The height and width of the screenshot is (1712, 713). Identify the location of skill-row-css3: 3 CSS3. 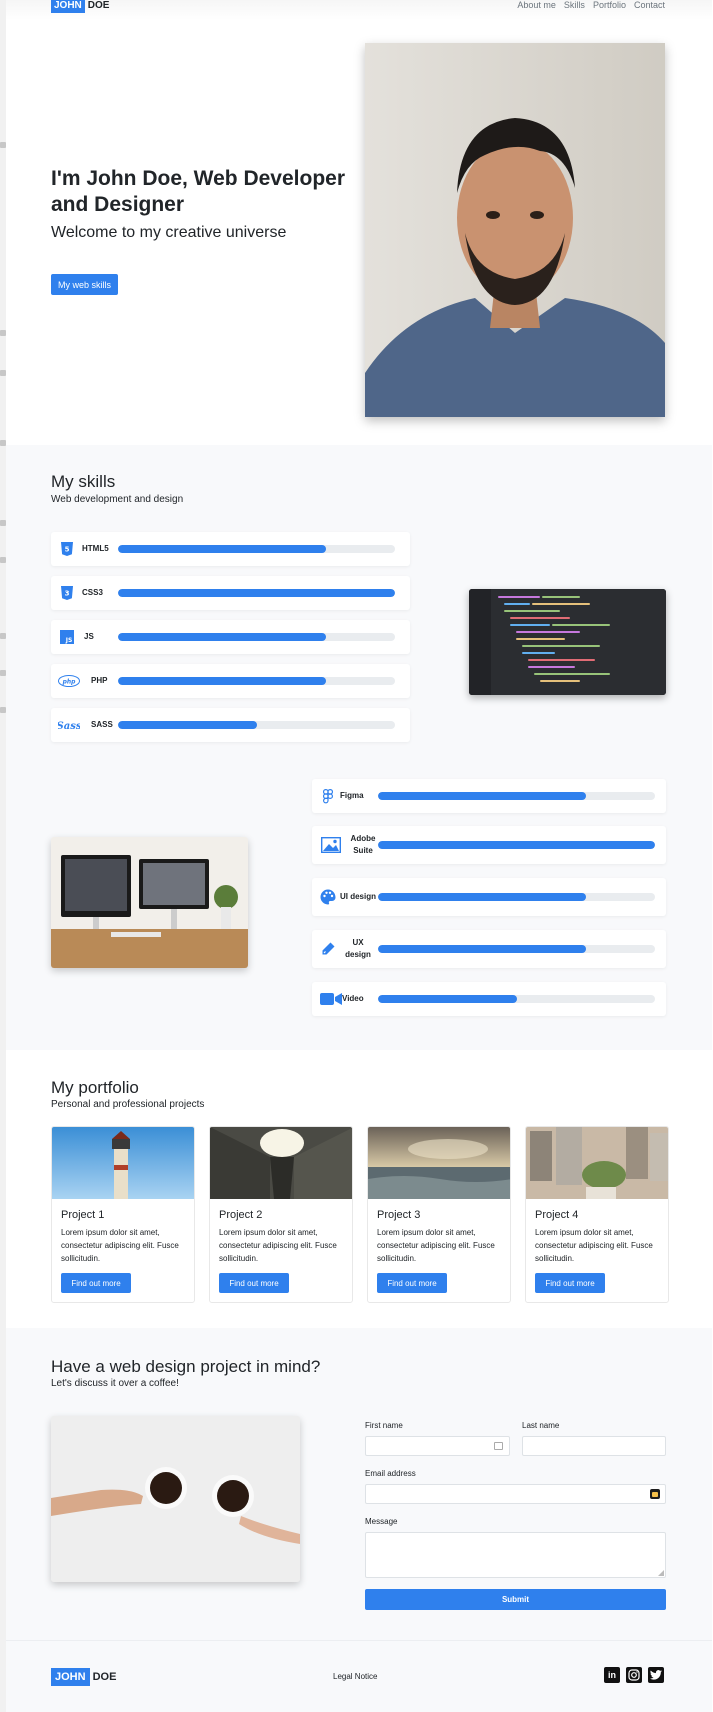
(230, 593).